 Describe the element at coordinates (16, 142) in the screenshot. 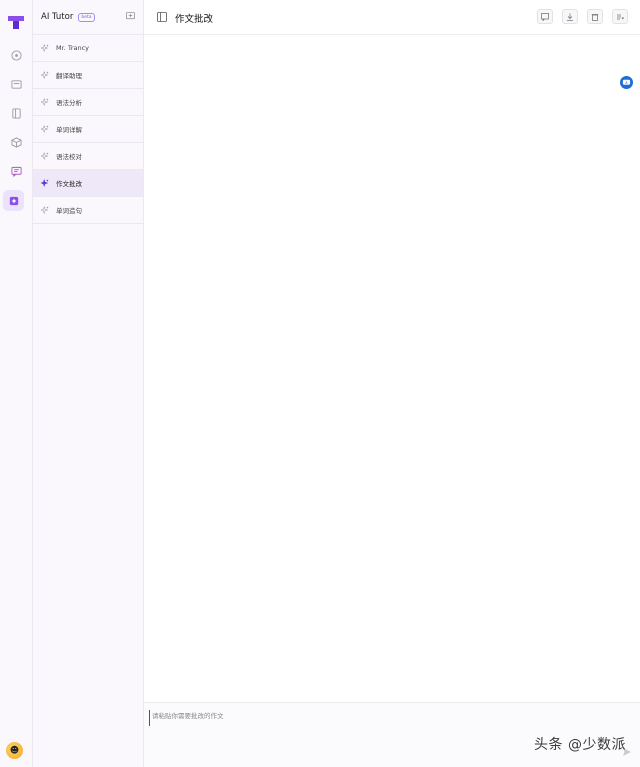

I see `cube-icon` at that location.